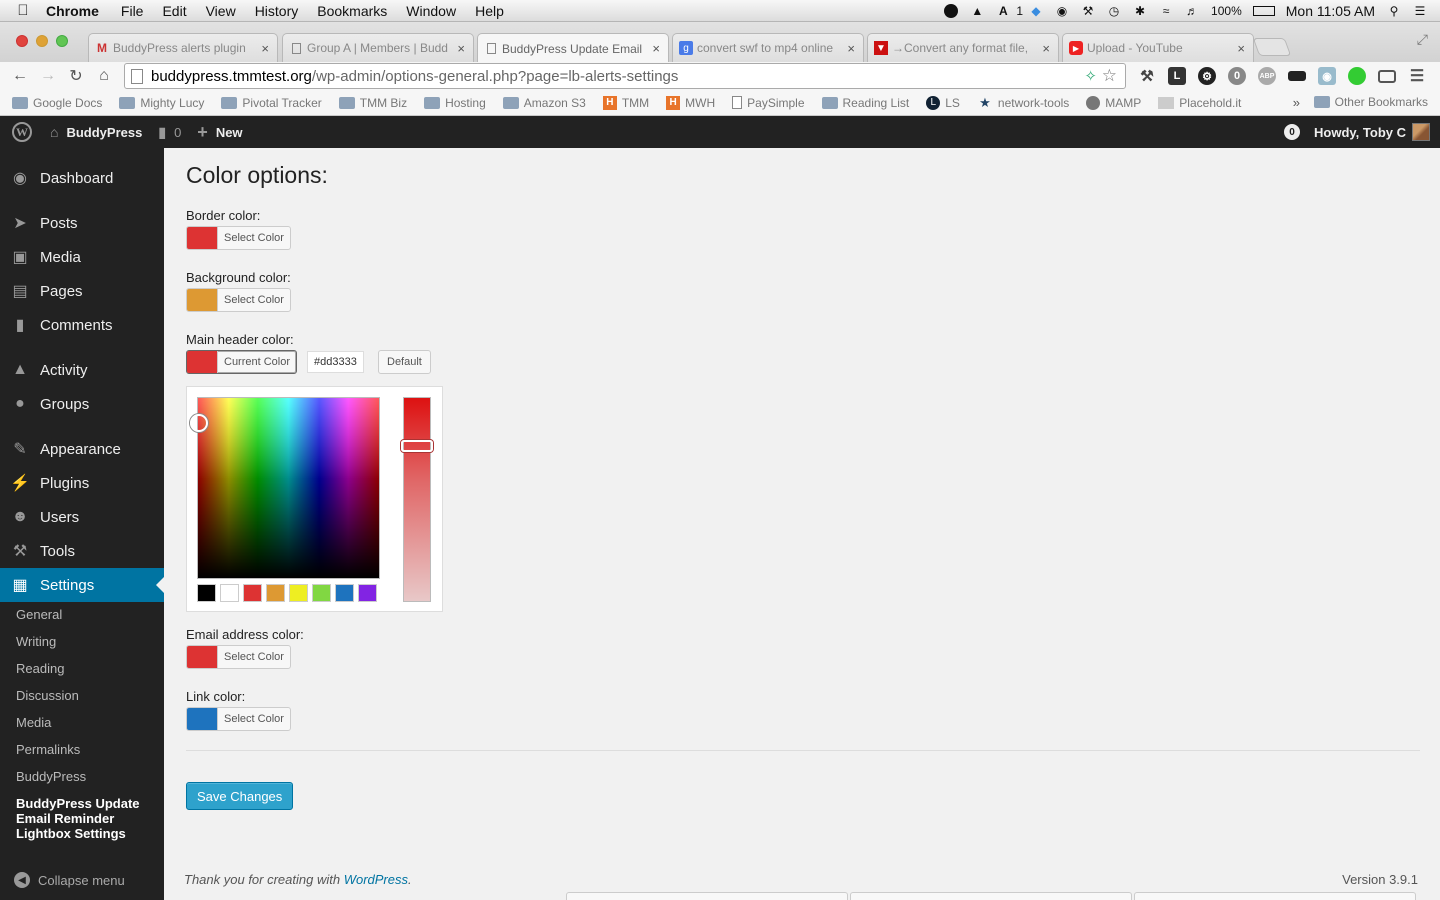 The image size is (1440, 900). Describe the element at coordinates (573, 48) in the screenshot. I see `tab-buddypress-update-email: BuddyPress Update Email ×` at that location.